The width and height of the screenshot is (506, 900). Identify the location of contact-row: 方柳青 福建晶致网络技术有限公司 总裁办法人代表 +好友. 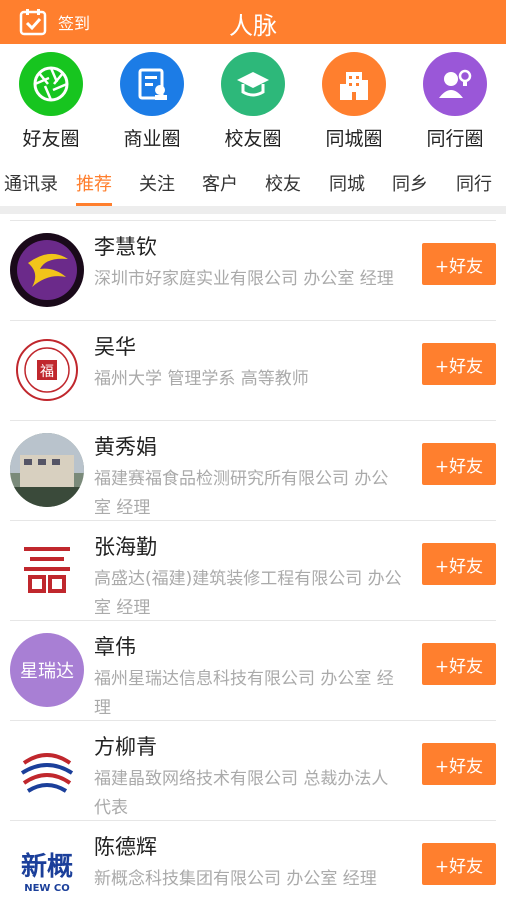
(253, 770).